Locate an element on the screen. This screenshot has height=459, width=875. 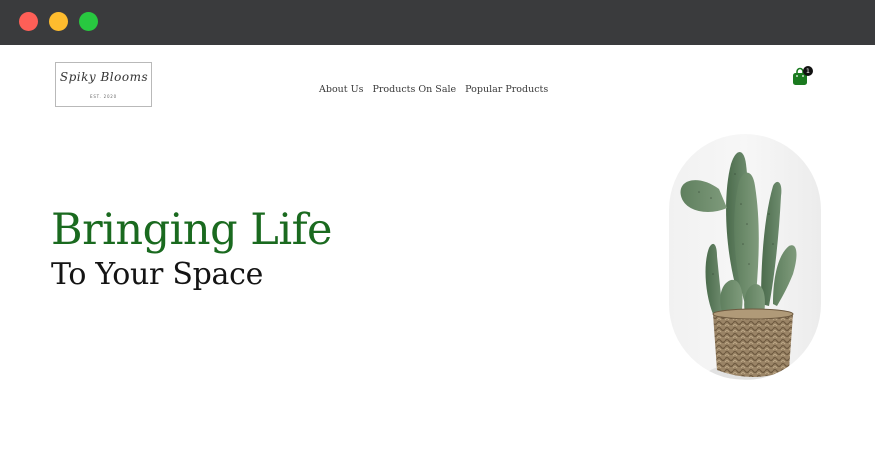
brand-logo: Spiky Blooms EST. 2020 is located at coordinates (103, 84).